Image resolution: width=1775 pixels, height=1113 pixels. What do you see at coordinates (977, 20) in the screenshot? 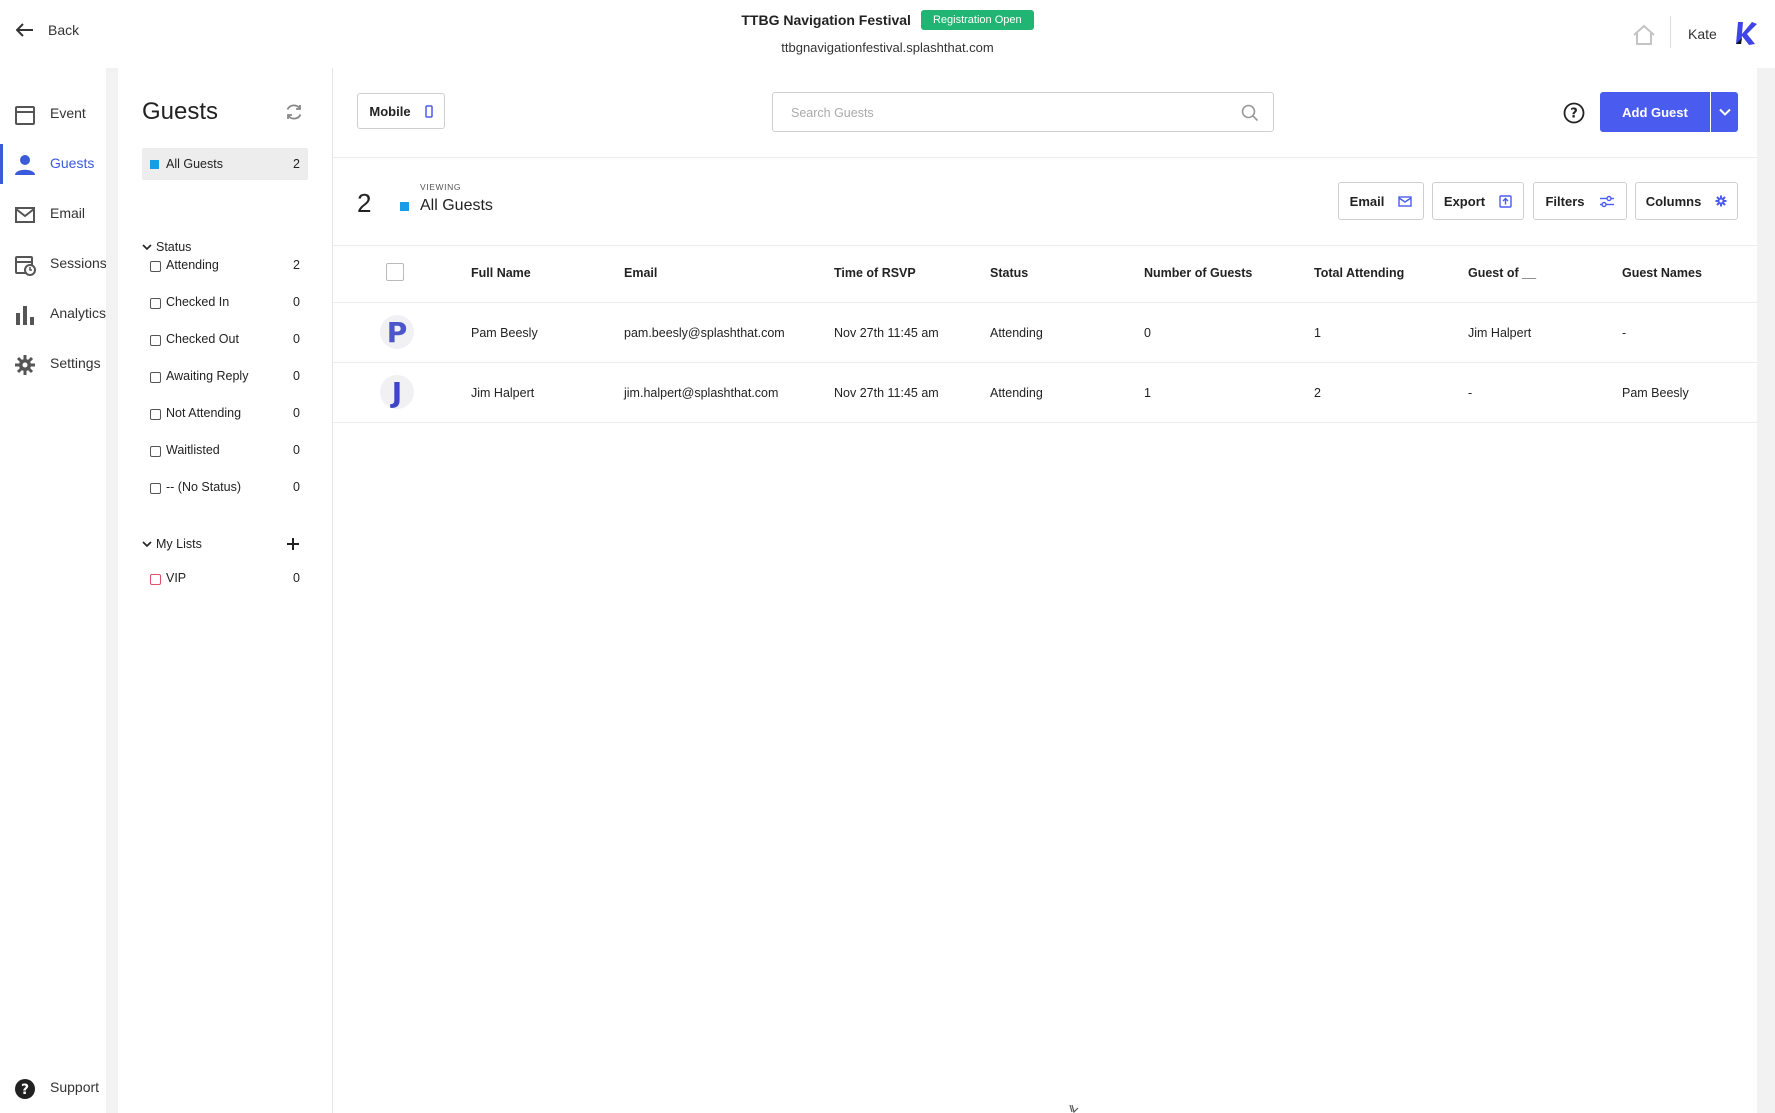
I see `registration-status-badge: Registration Open` at bounding box center [977, 20].